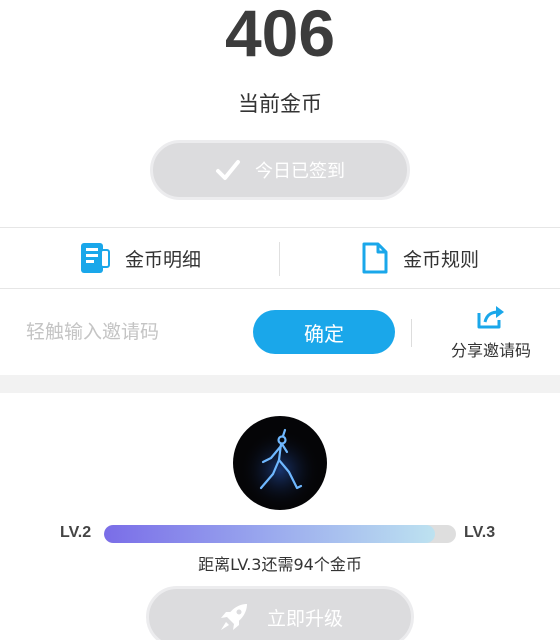  I want to click on level-progress-bar, so click(280, 534).